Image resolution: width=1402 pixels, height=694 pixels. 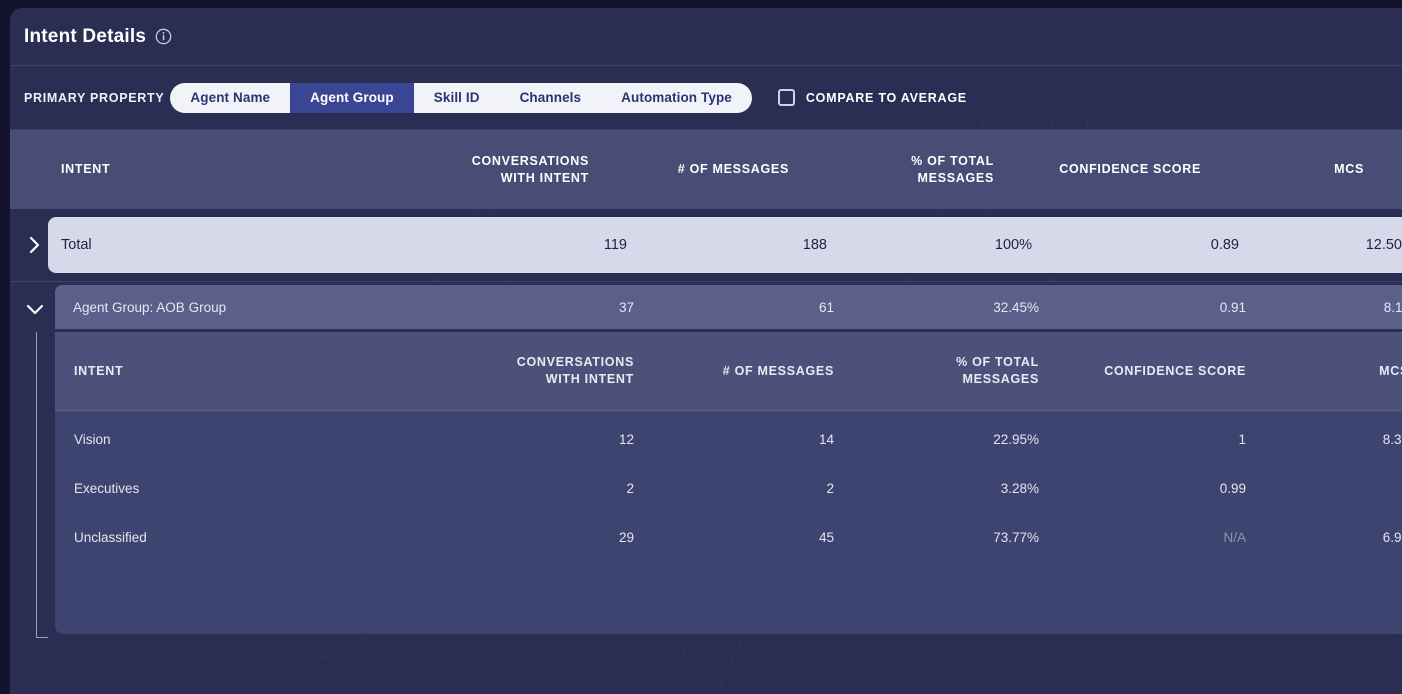 I want to click on row-conversations-with-intent: 12, so click(x=626, y=439).